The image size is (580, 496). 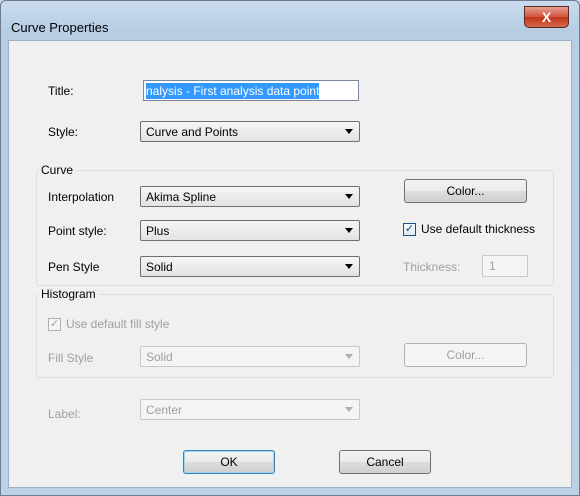 What do you see at coordinates (250, 266) in the screenshot?
I see `pen-style-dropdown: Solid` at bounding box center [250, 266].